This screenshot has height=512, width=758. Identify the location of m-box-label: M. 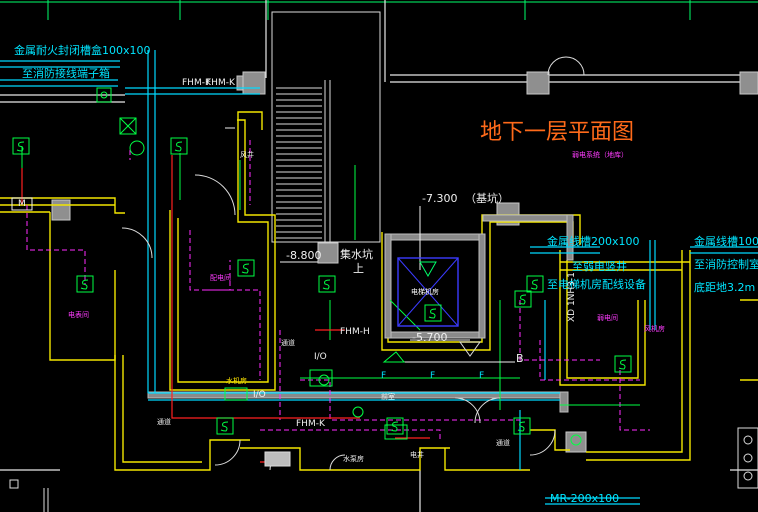
(22, 204).